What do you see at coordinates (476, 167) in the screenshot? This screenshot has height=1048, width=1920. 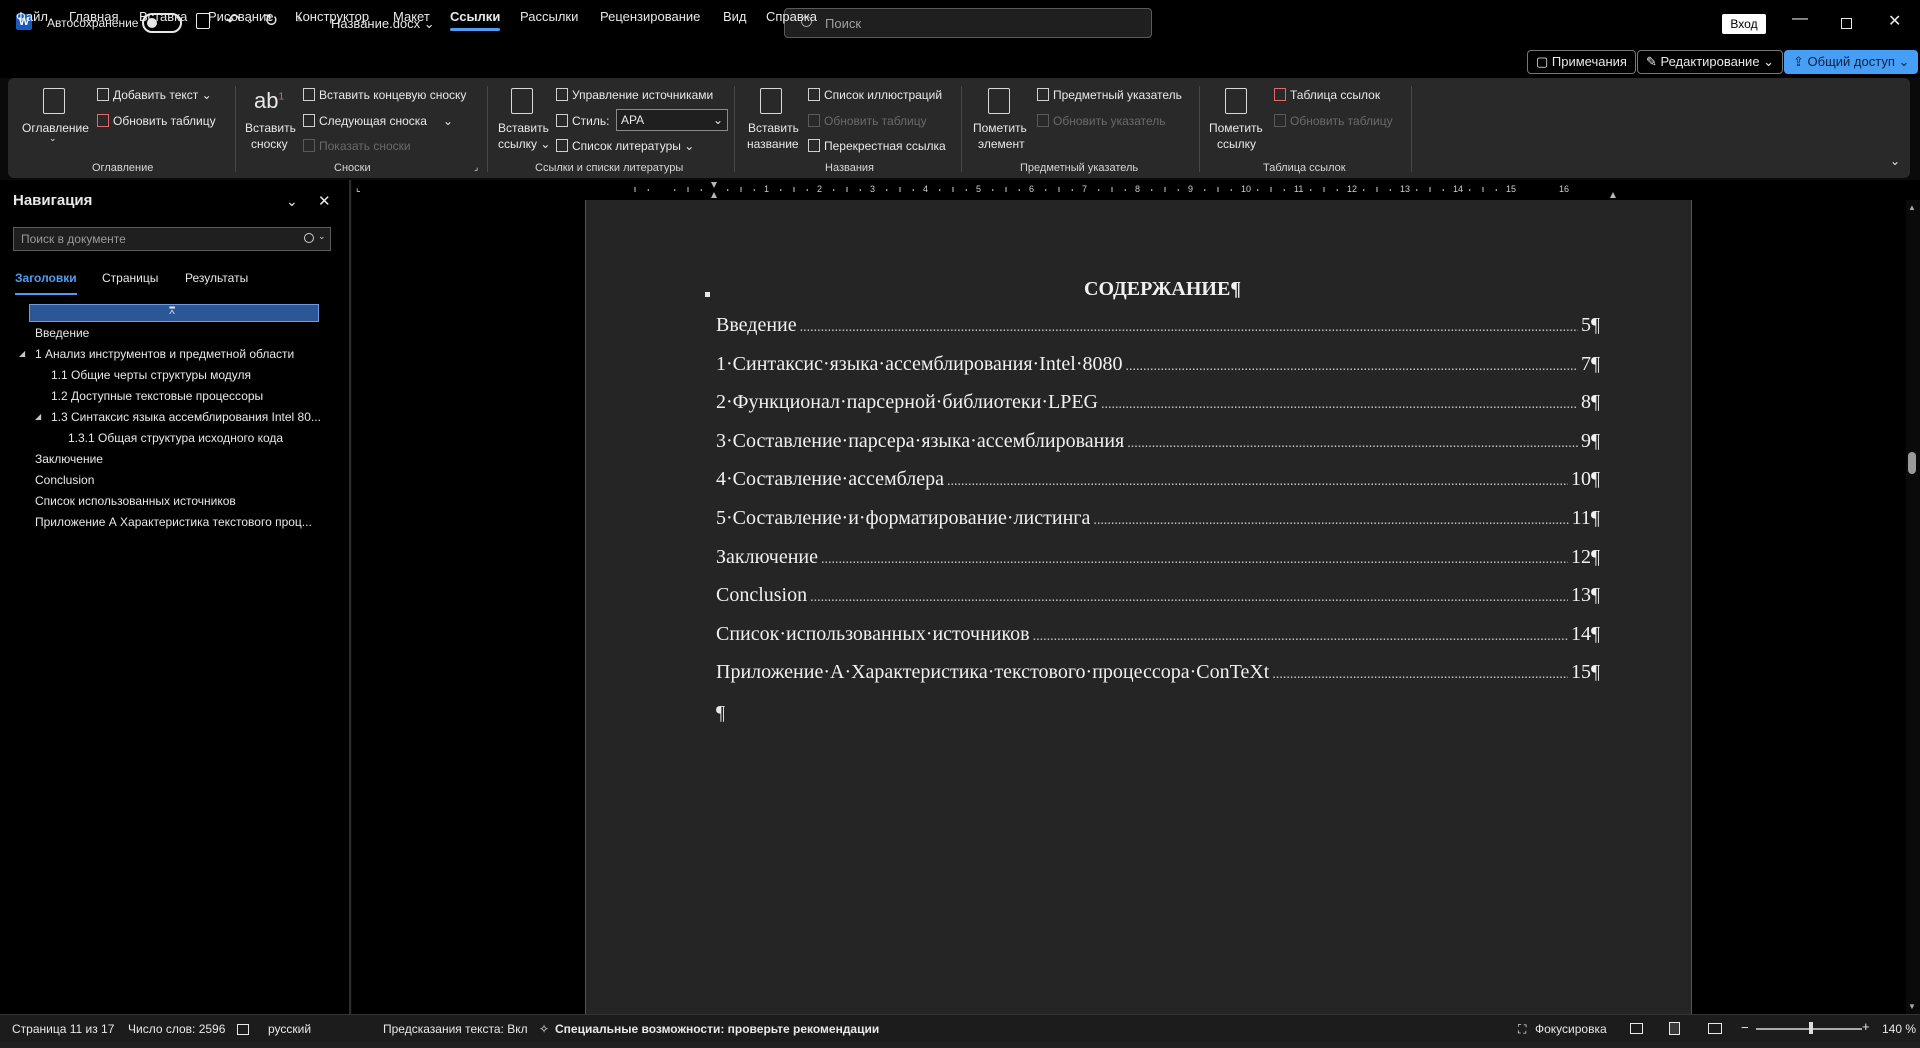 I see `dialog-launcher-icon: ⌟` at bounding box center [476, 167].